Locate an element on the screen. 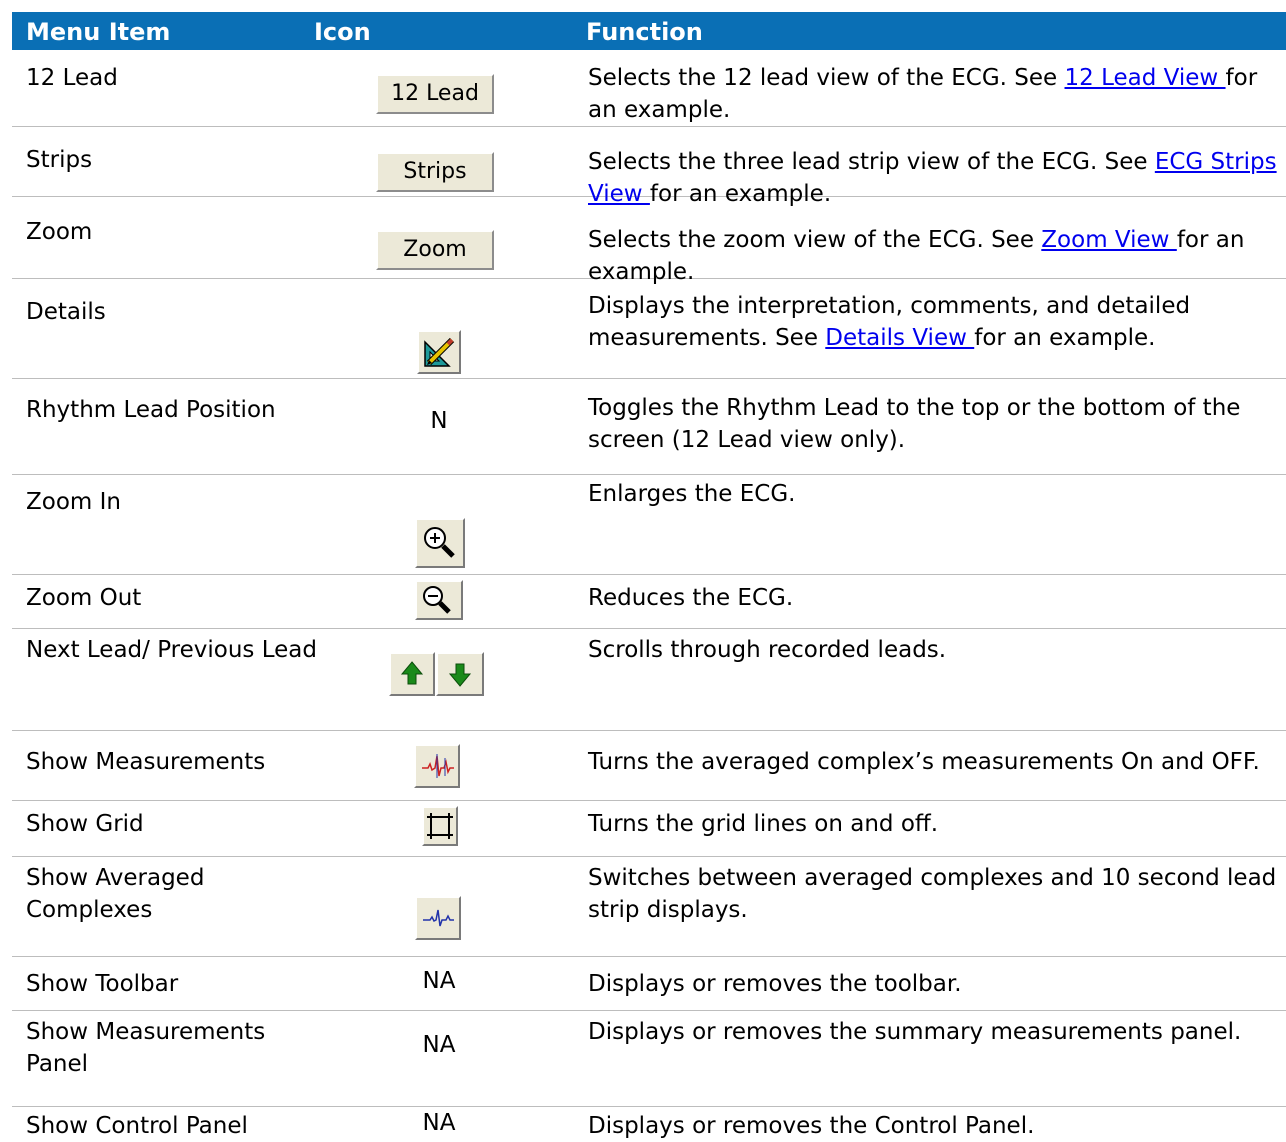 The image size is (1286, 1142). menu-item-label: Next Lead/ Previous Lead is located at coordinates (171, 650).